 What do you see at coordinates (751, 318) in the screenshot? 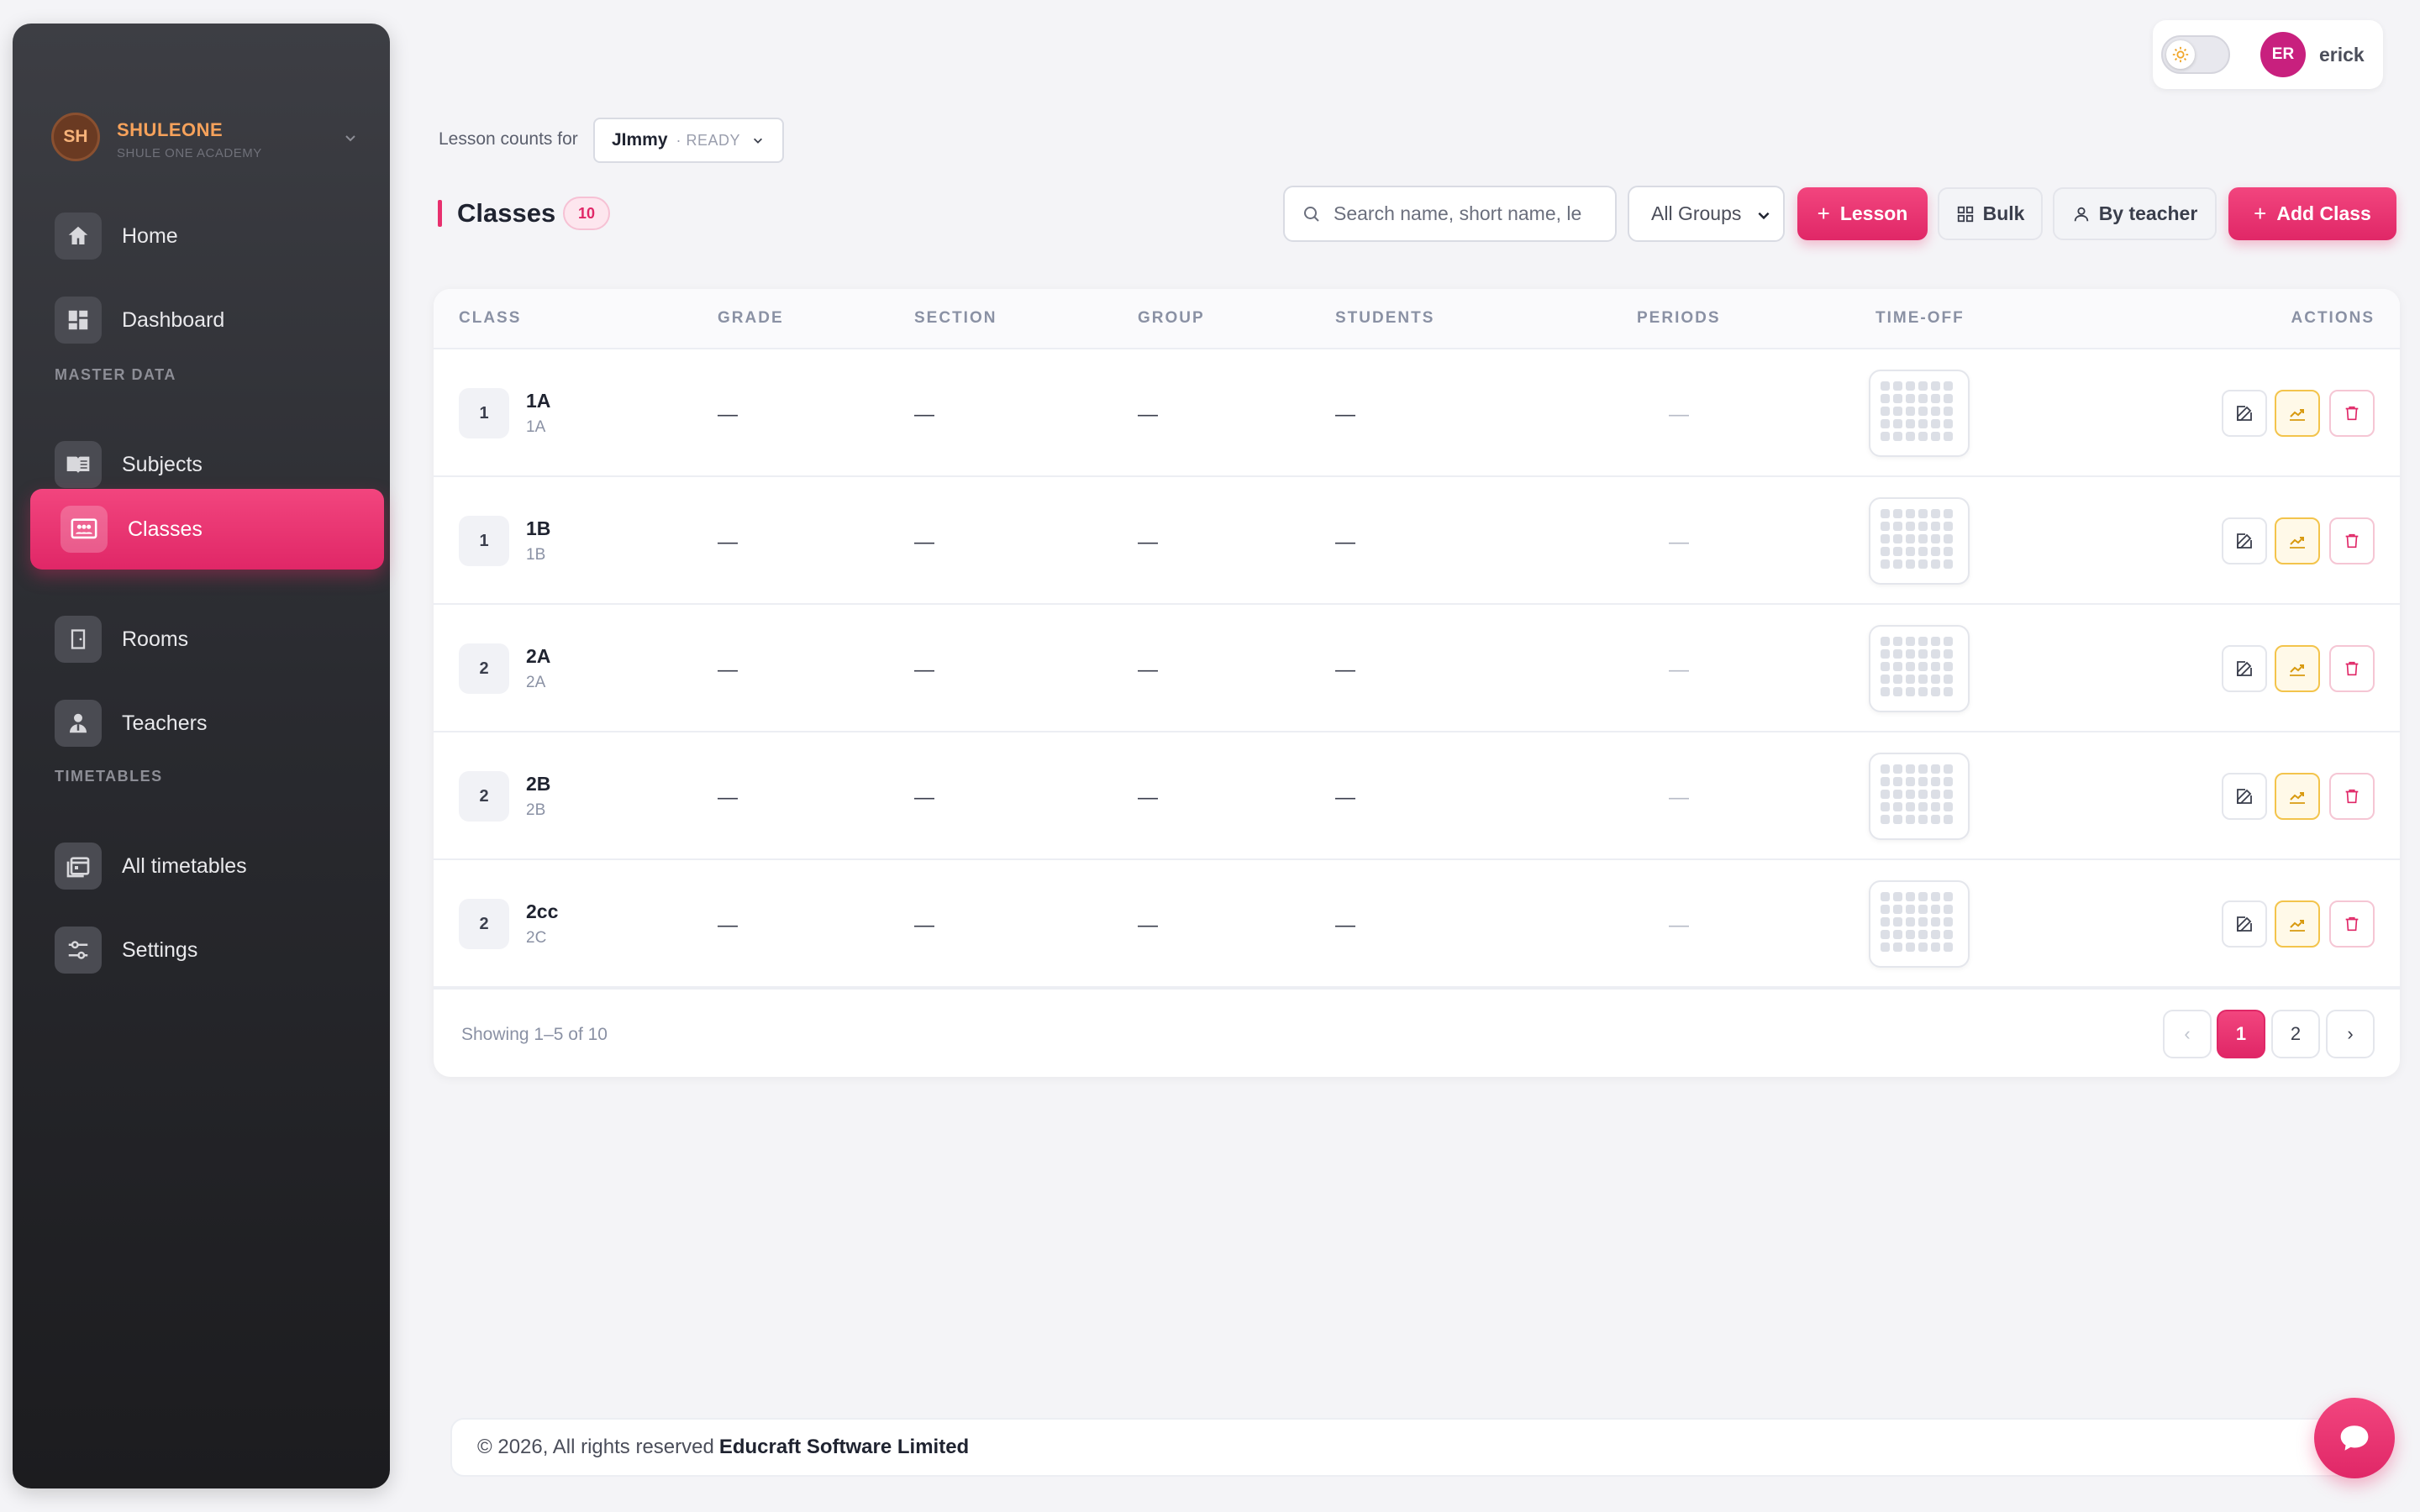
I see `column-header-grade: GRADE` at bounding box center [751, 318].